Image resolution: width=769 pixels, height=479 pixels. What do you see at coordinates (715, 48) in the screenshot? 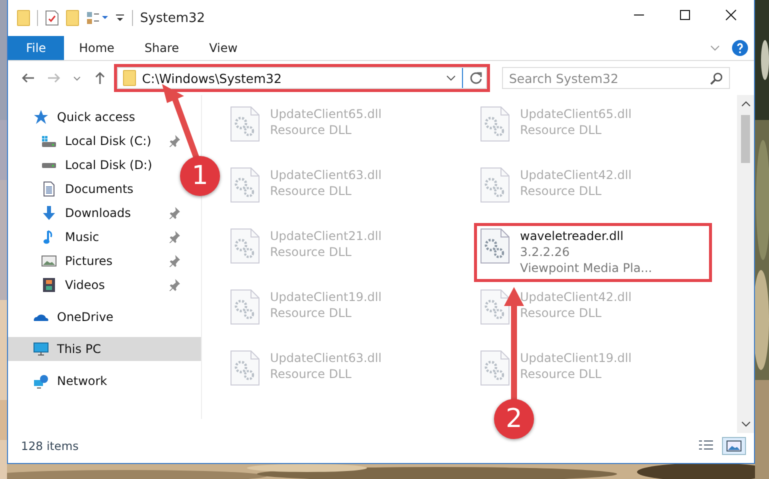
I see `expand-ribbon-icon` at bounding box center [715, 48].